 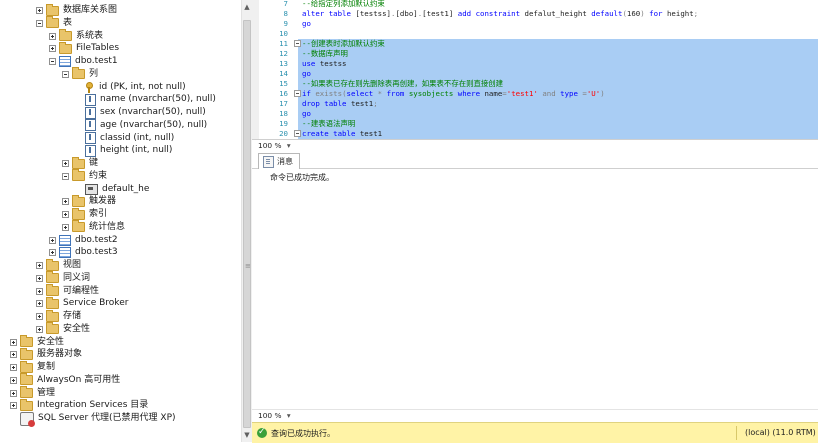 I want to click on tree-node: 表, so click(x=54, y=23).